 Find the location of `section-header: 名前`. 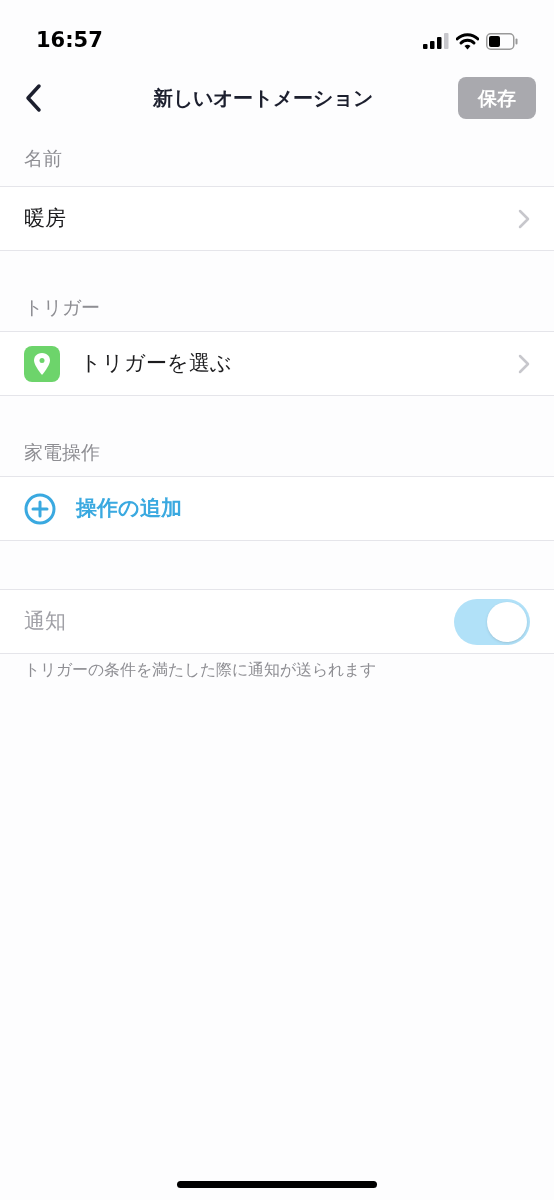

section-header: 名前 is located at coordinates (43, 158).